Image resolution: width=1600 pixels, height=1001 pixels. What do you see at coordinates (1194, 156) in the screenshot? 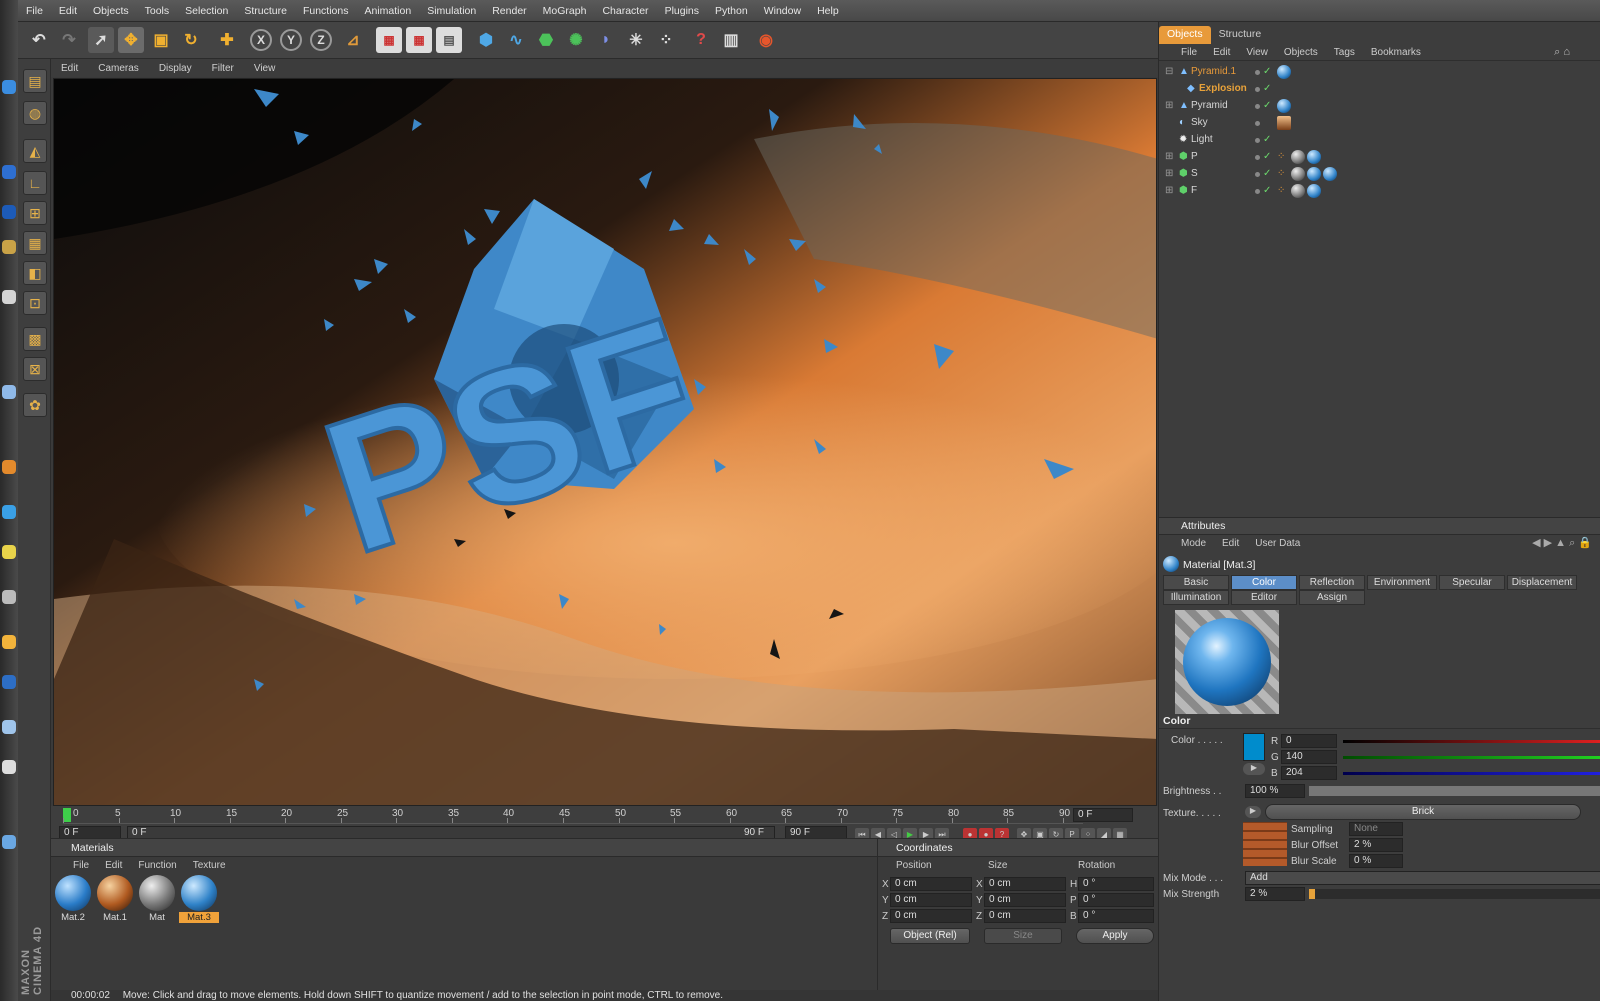
I see `object-name: P` at bounding box center [1194, 156].